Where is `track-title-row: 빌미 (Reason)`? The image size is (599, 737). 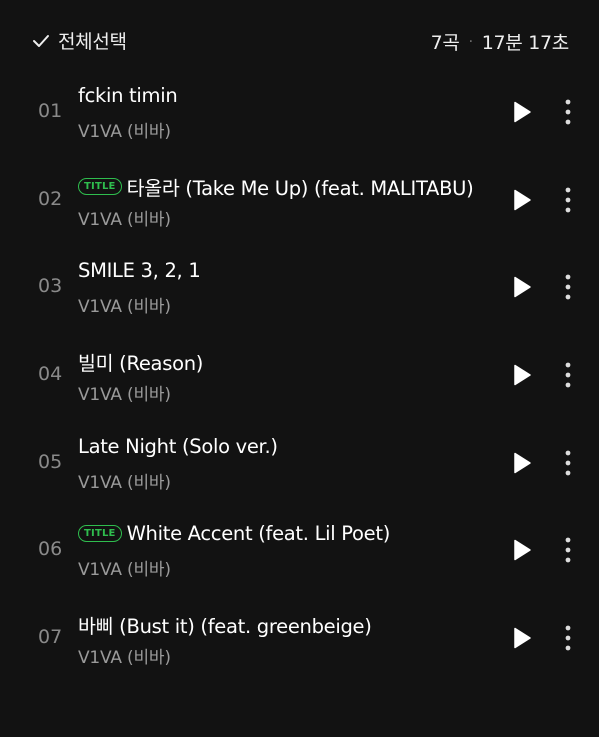
track-title-row: 빌미 (Reason) is located at coordinates (140, 361).